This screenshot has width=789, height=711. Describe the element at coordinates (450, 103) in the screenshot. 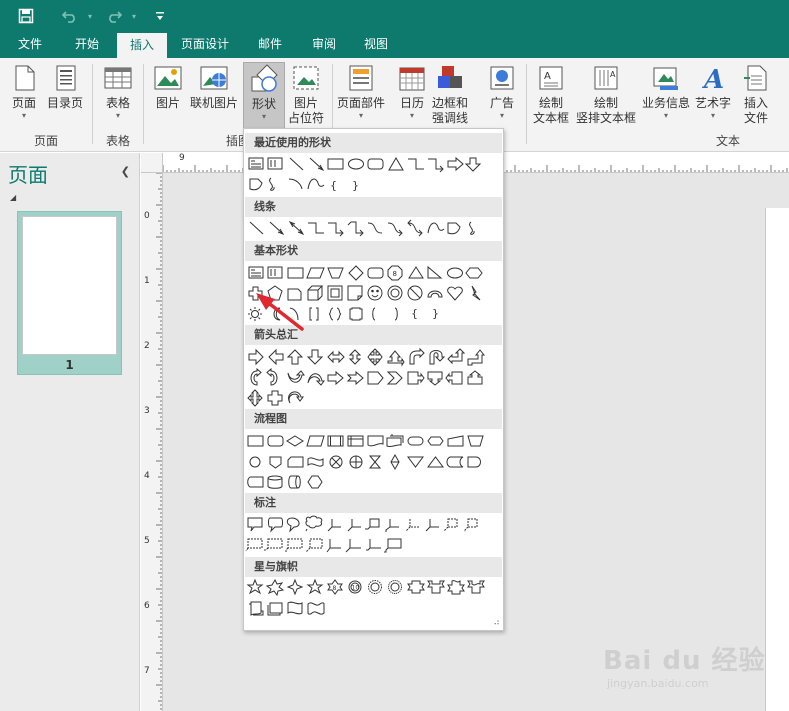

I see `borders-accents-label: 边框和` at that location.